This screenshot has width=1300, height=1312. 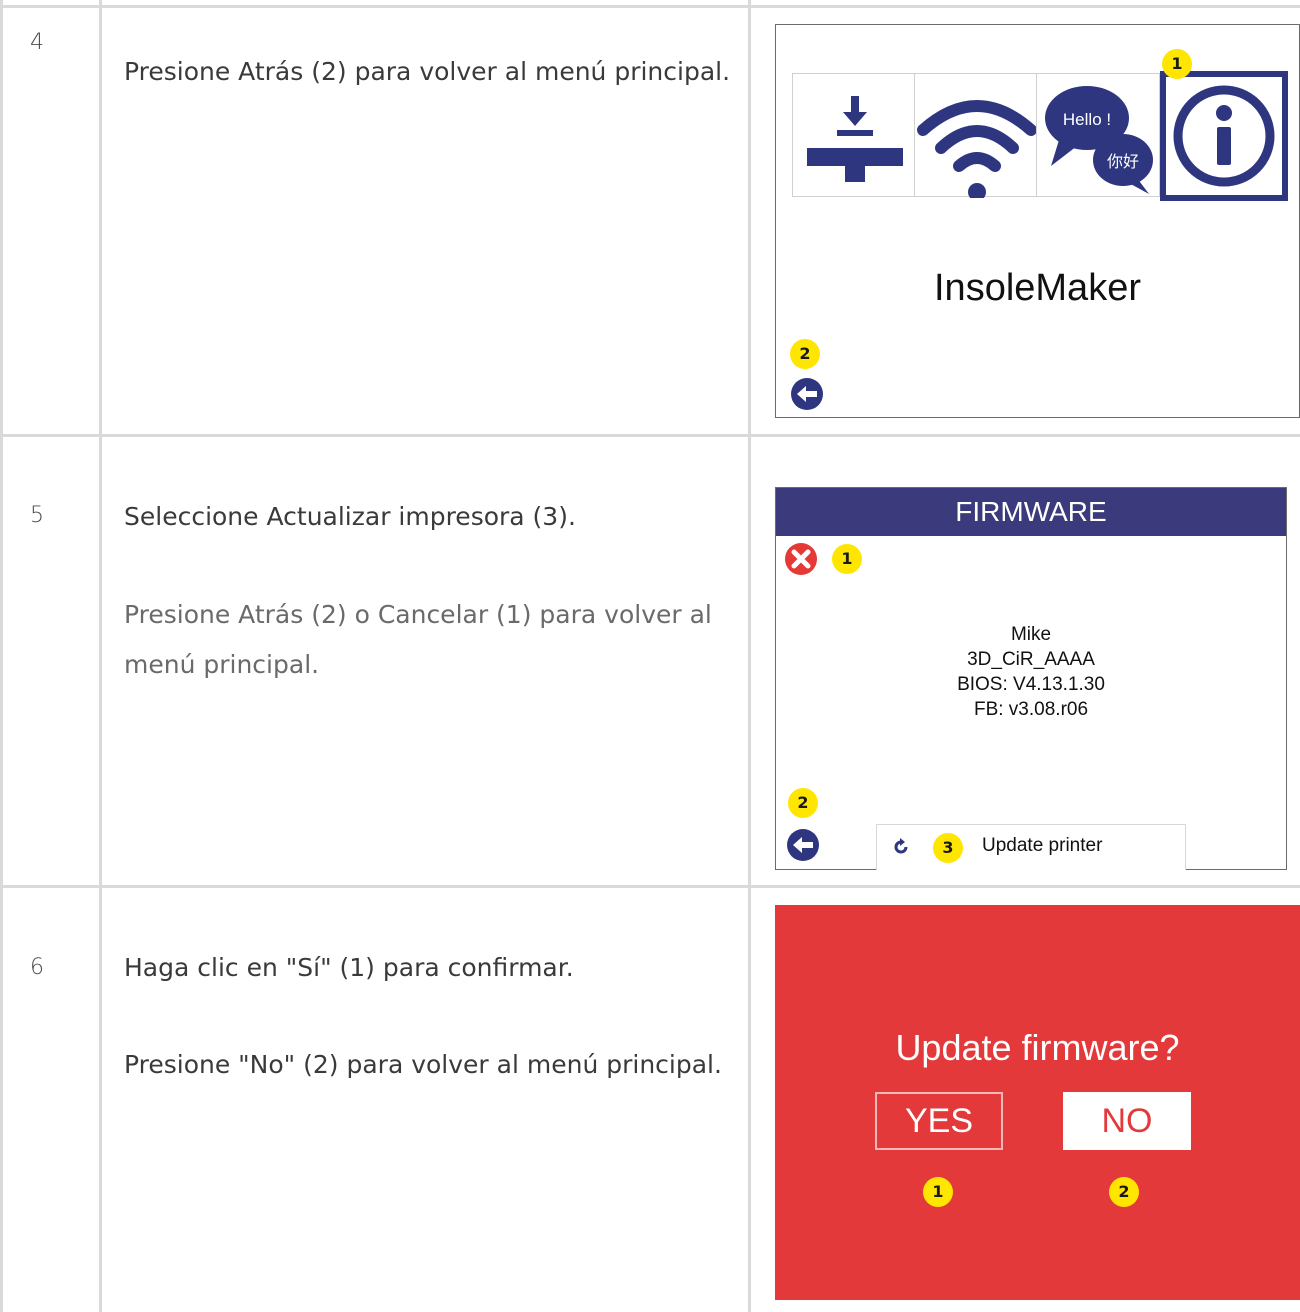 What do you see at coordinates (939, 1121) in the screenshot?
I see `yes-button: YES` at bounding box center [939, 1121].